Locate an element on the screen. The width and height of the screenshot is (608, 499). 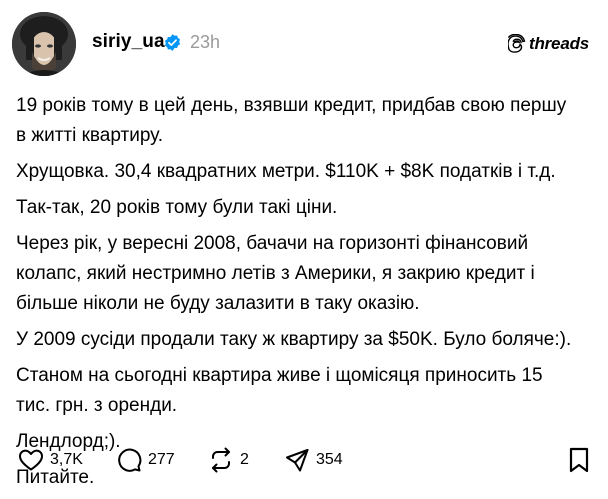
avatar is located at coordinates (44, 44).